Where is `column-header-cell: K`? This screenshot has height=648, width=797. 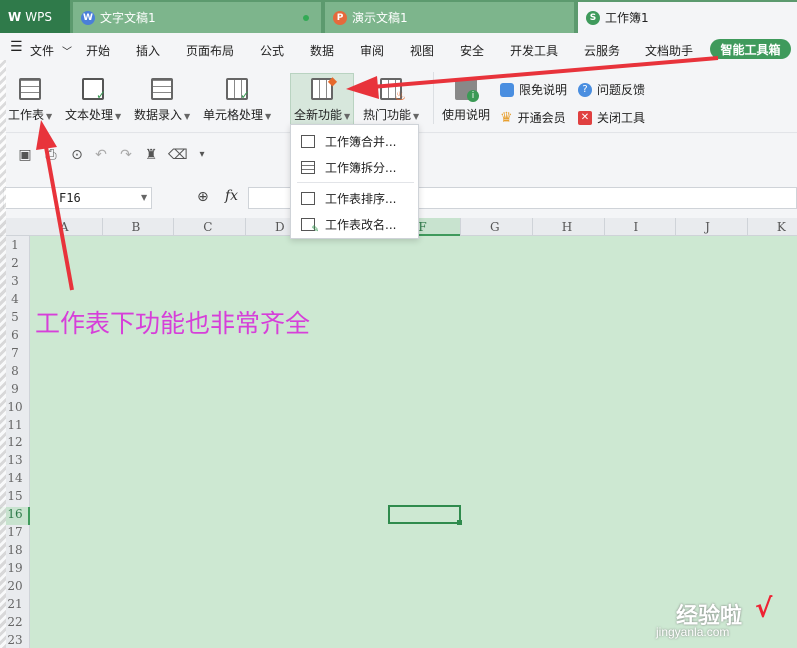 column-header-cell: K is located at coordinates (781, 227).